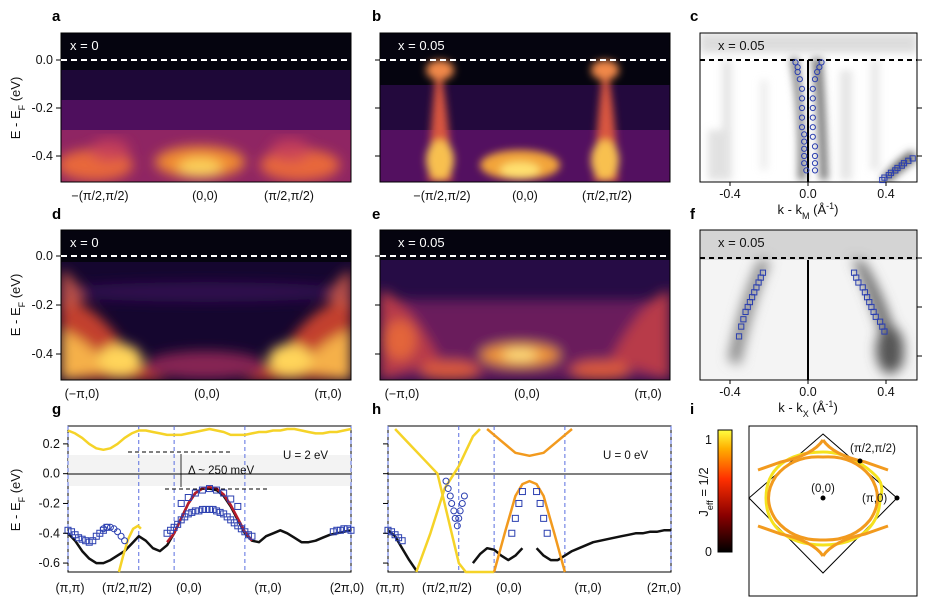 The image size is (926, 611). I want to click on panel-i-label-x: (π,0), so click(874, 499).